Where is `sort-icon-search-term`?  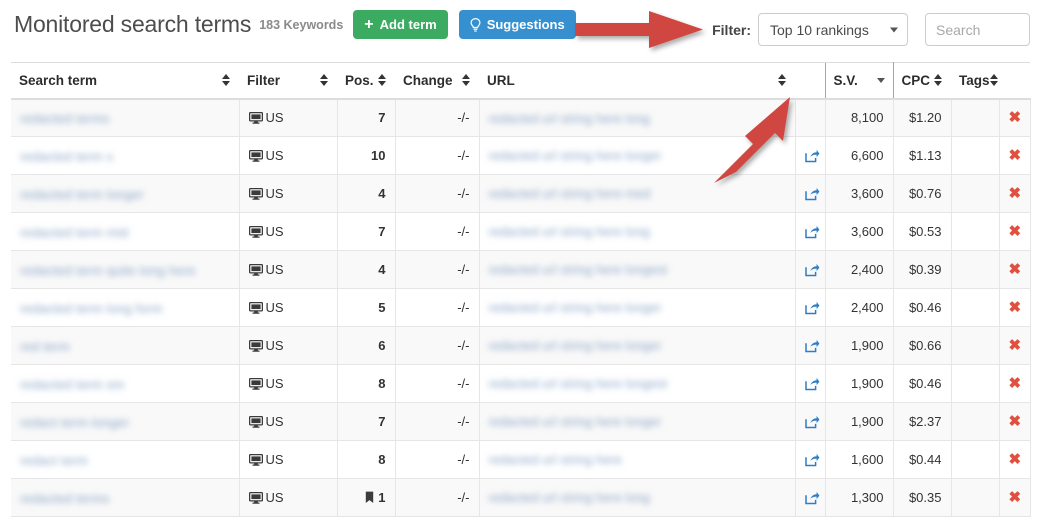
sort-icon-search-term is located at coordinates (226, 80).